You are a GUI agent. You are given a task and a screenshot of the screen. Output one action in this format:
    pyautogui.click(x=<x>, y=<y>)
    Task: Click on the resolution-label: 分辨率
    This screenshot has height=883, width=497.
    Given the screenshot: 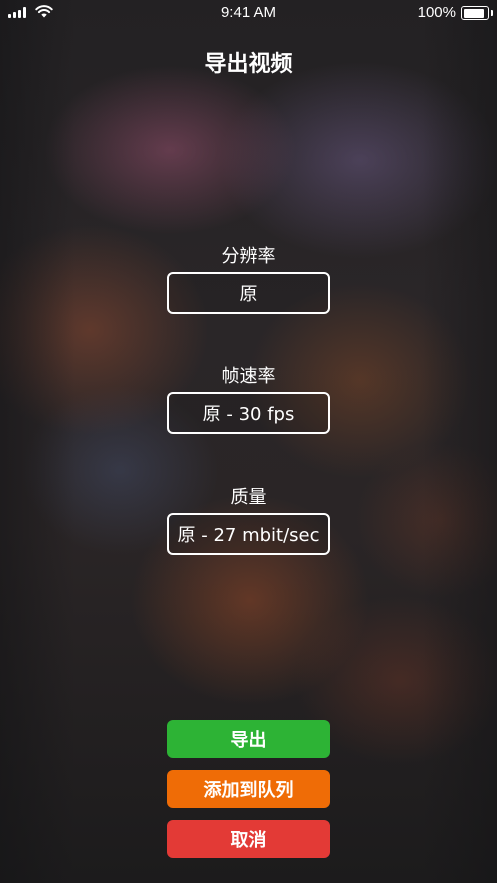 What is the action you would take?
    pyautogui.click(x=248, y=256)
    